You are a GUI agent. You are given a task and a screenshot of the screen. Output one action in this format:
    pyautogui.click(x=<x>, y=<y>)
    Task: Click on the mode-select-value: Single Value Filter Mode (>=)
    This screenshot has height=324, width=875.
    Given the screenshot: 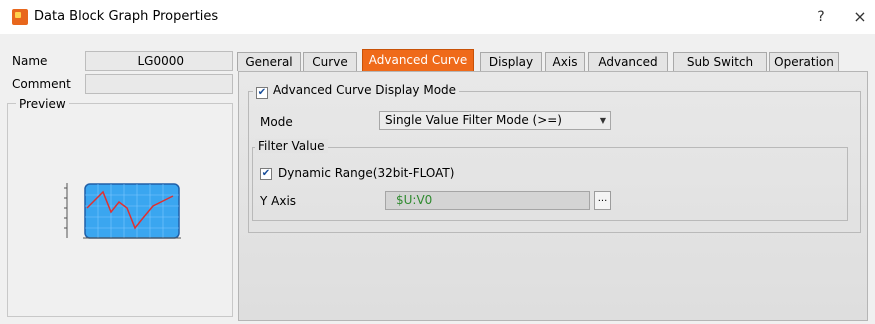 What is the action you would take?
    pyautogui.click(x=473, y=120)
    